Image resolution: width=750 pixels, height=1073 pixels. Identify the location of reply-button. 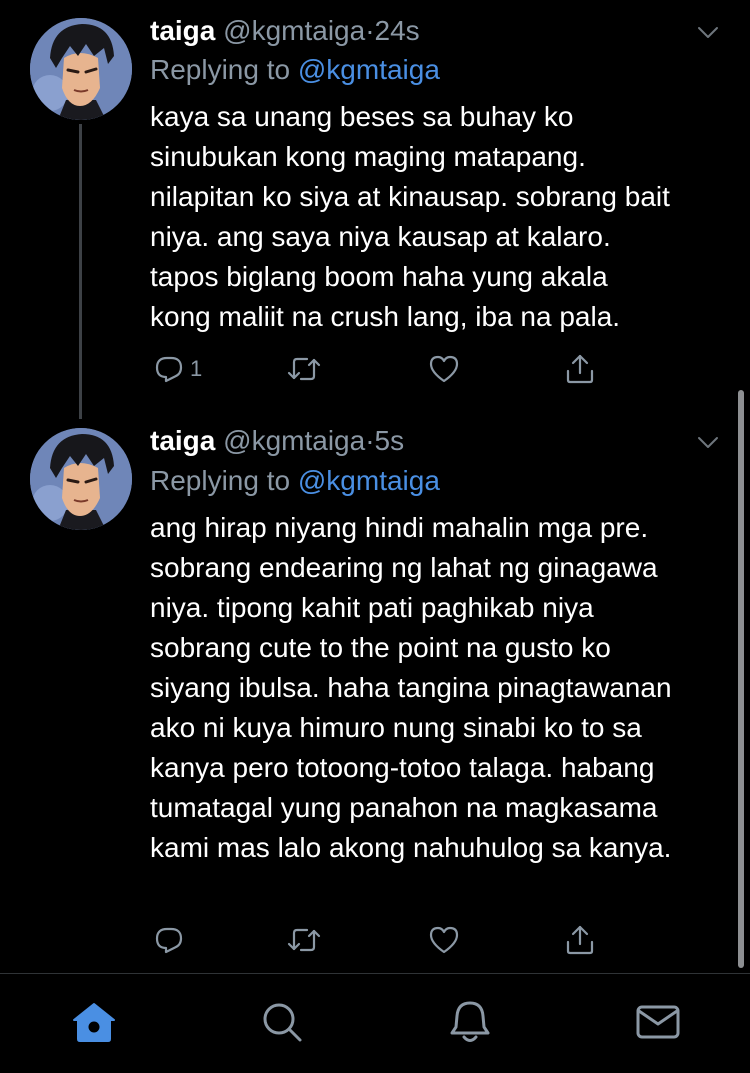
(172, 940).